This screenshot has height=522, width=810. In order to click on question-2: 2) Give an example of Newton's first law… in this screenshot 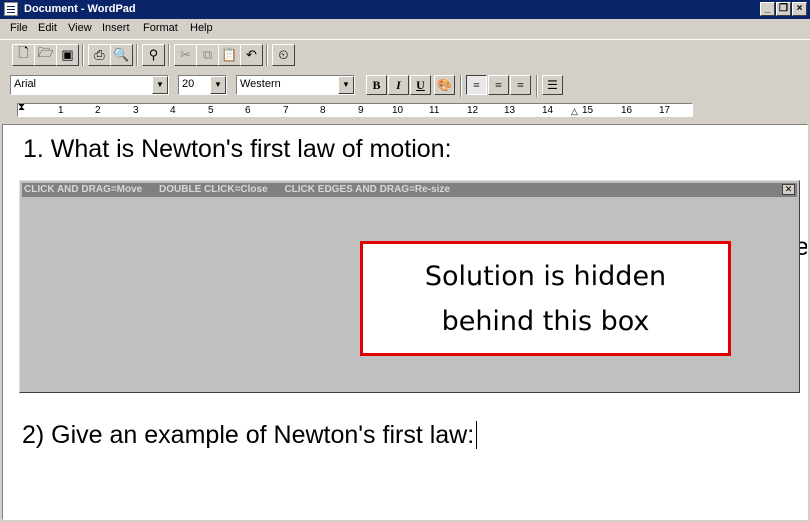, I will do `click(250, 435)`.